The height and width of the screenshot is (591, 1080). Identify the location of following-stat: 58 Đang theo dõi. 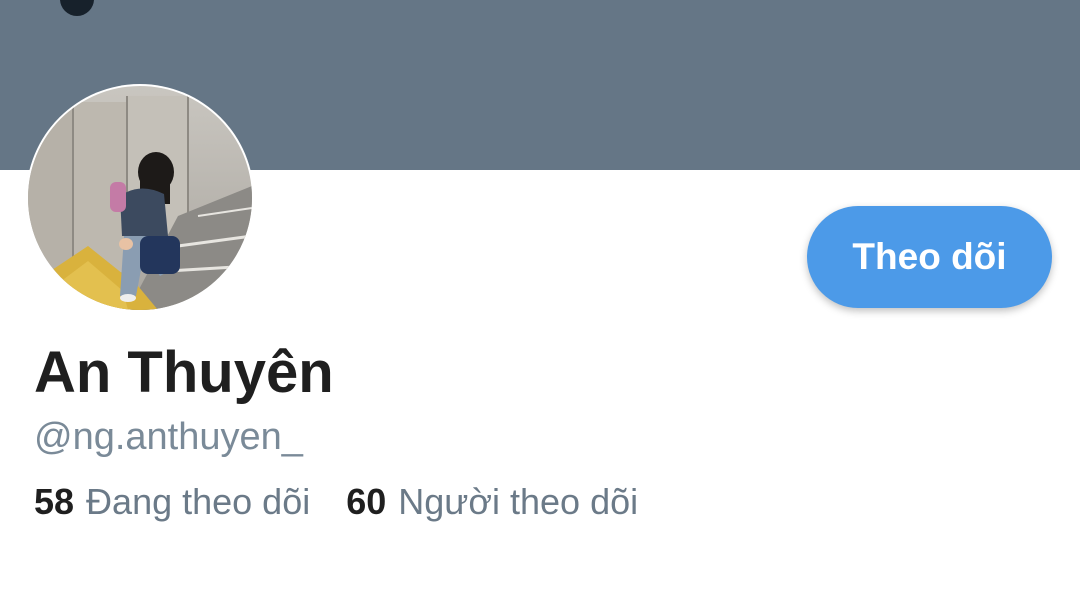
(172, 502).